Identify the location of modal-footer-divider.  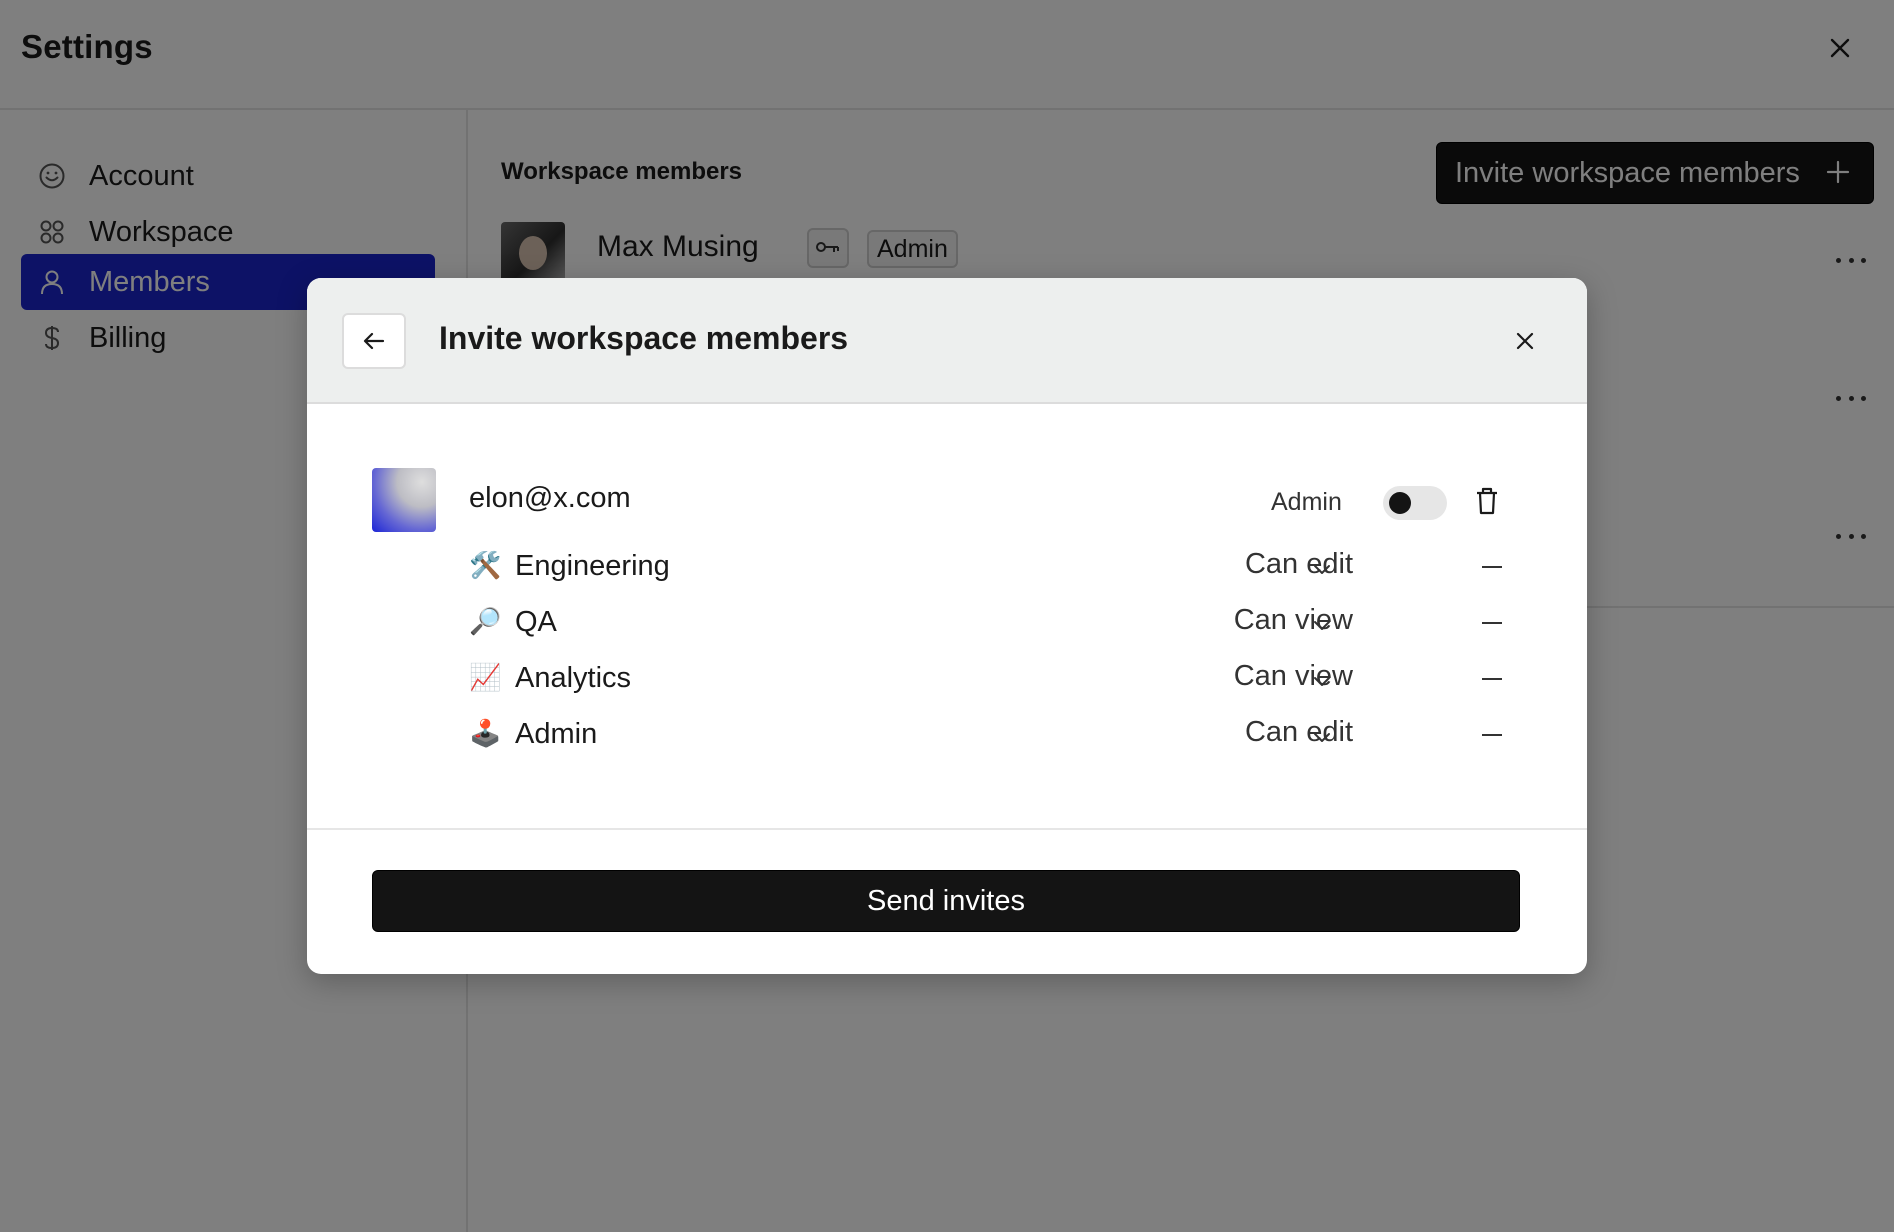
(947, 829).